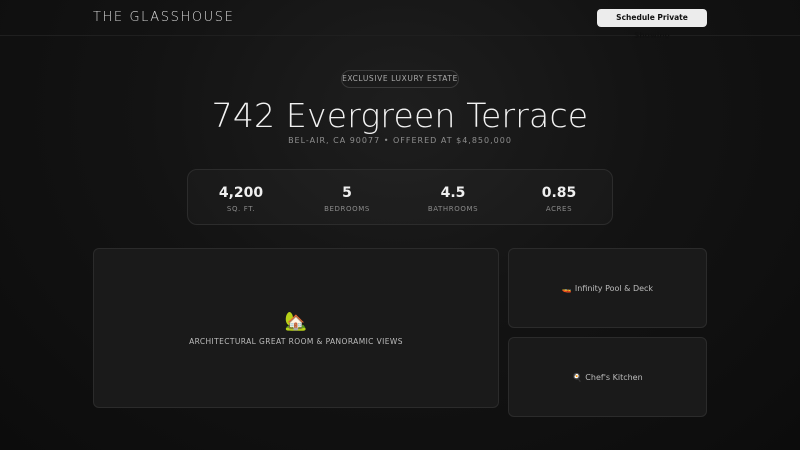 The height and width of the screenshot is (450, 800). I want to click on kitchen-caption-text: Chef's Kitchen, so click(614, 377).